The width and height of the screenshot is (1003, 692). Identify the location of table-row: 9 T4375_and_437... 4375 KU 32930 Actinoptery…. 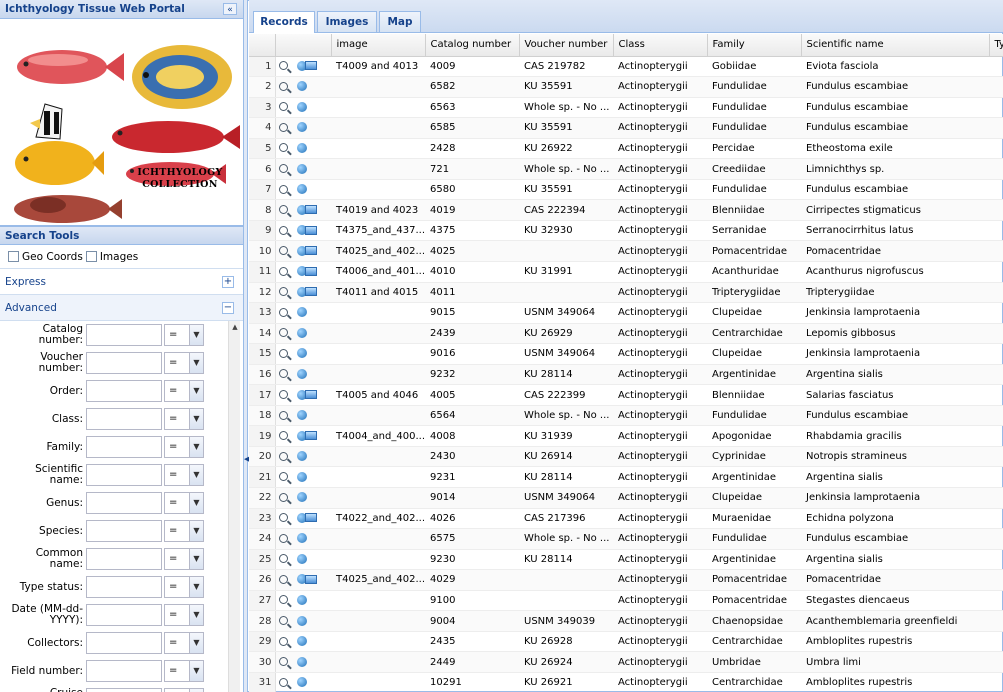
(626, 231).